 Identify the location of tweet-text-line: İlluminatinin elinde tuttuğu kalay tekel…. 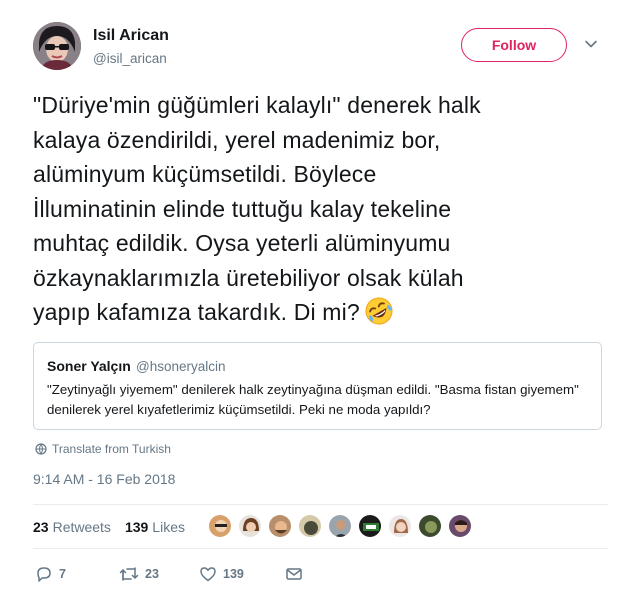
(242, 208).